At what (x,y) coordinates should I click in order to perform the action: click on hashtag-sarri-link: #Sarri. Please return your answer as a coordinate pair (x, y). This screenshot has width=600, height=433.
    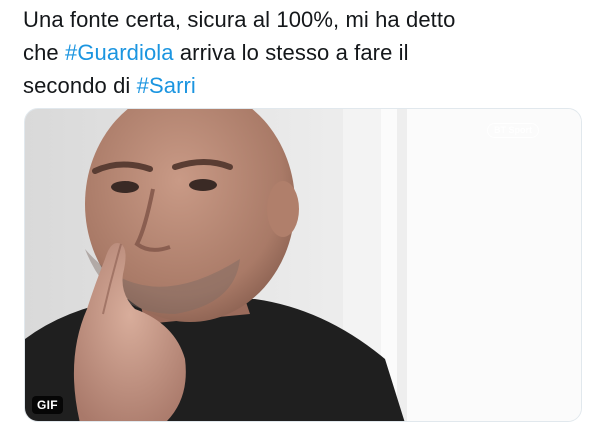
    Looking at the image, I should click on (166, 85).